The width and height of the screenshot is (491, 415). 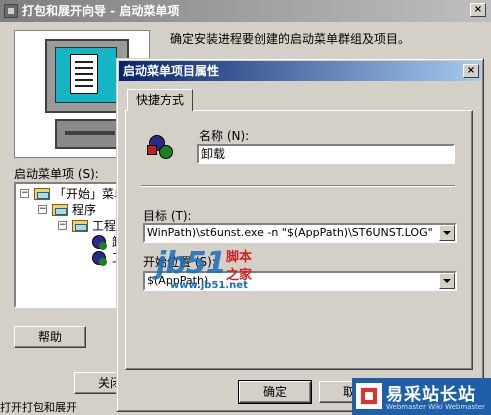 I want to click on document-icon, so click(x=84, y=74).